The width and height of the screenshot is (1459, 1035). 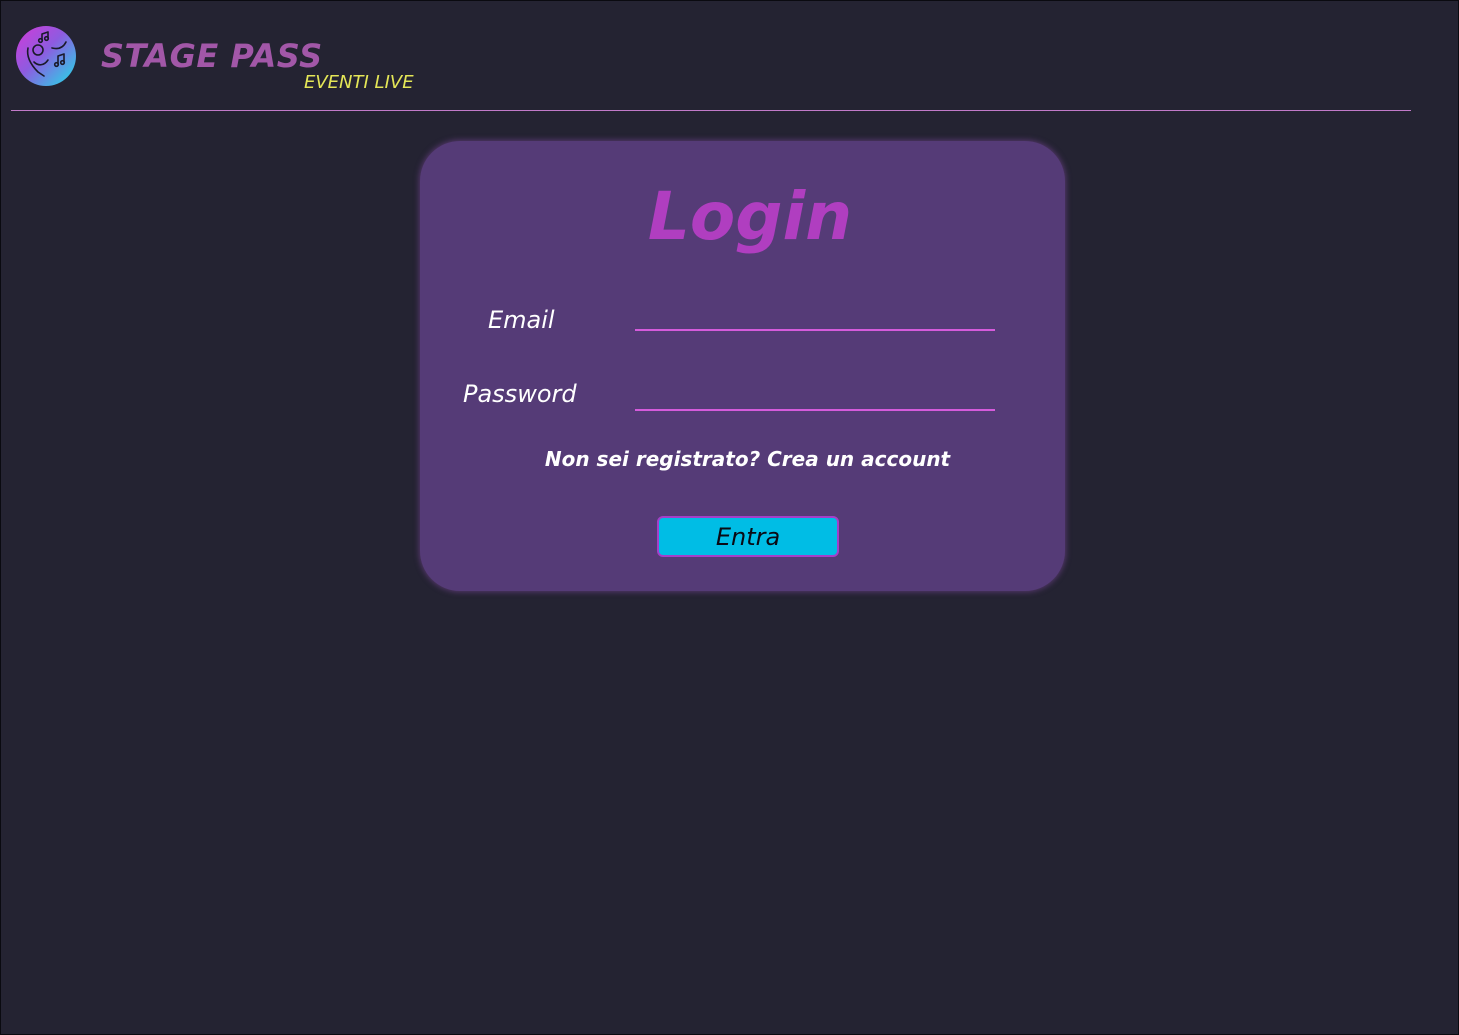 What do you see at coordinates (750, 216) in the screenshot?
I see `login-title: Login` at bounding box center [750, 216].